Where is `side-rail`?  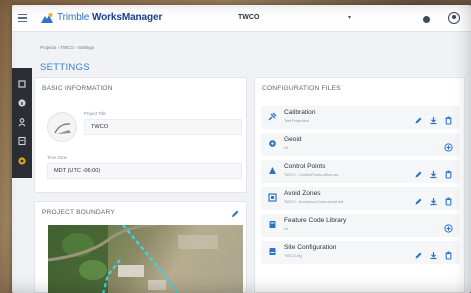 side-rail is located at coordinates (22, 123).